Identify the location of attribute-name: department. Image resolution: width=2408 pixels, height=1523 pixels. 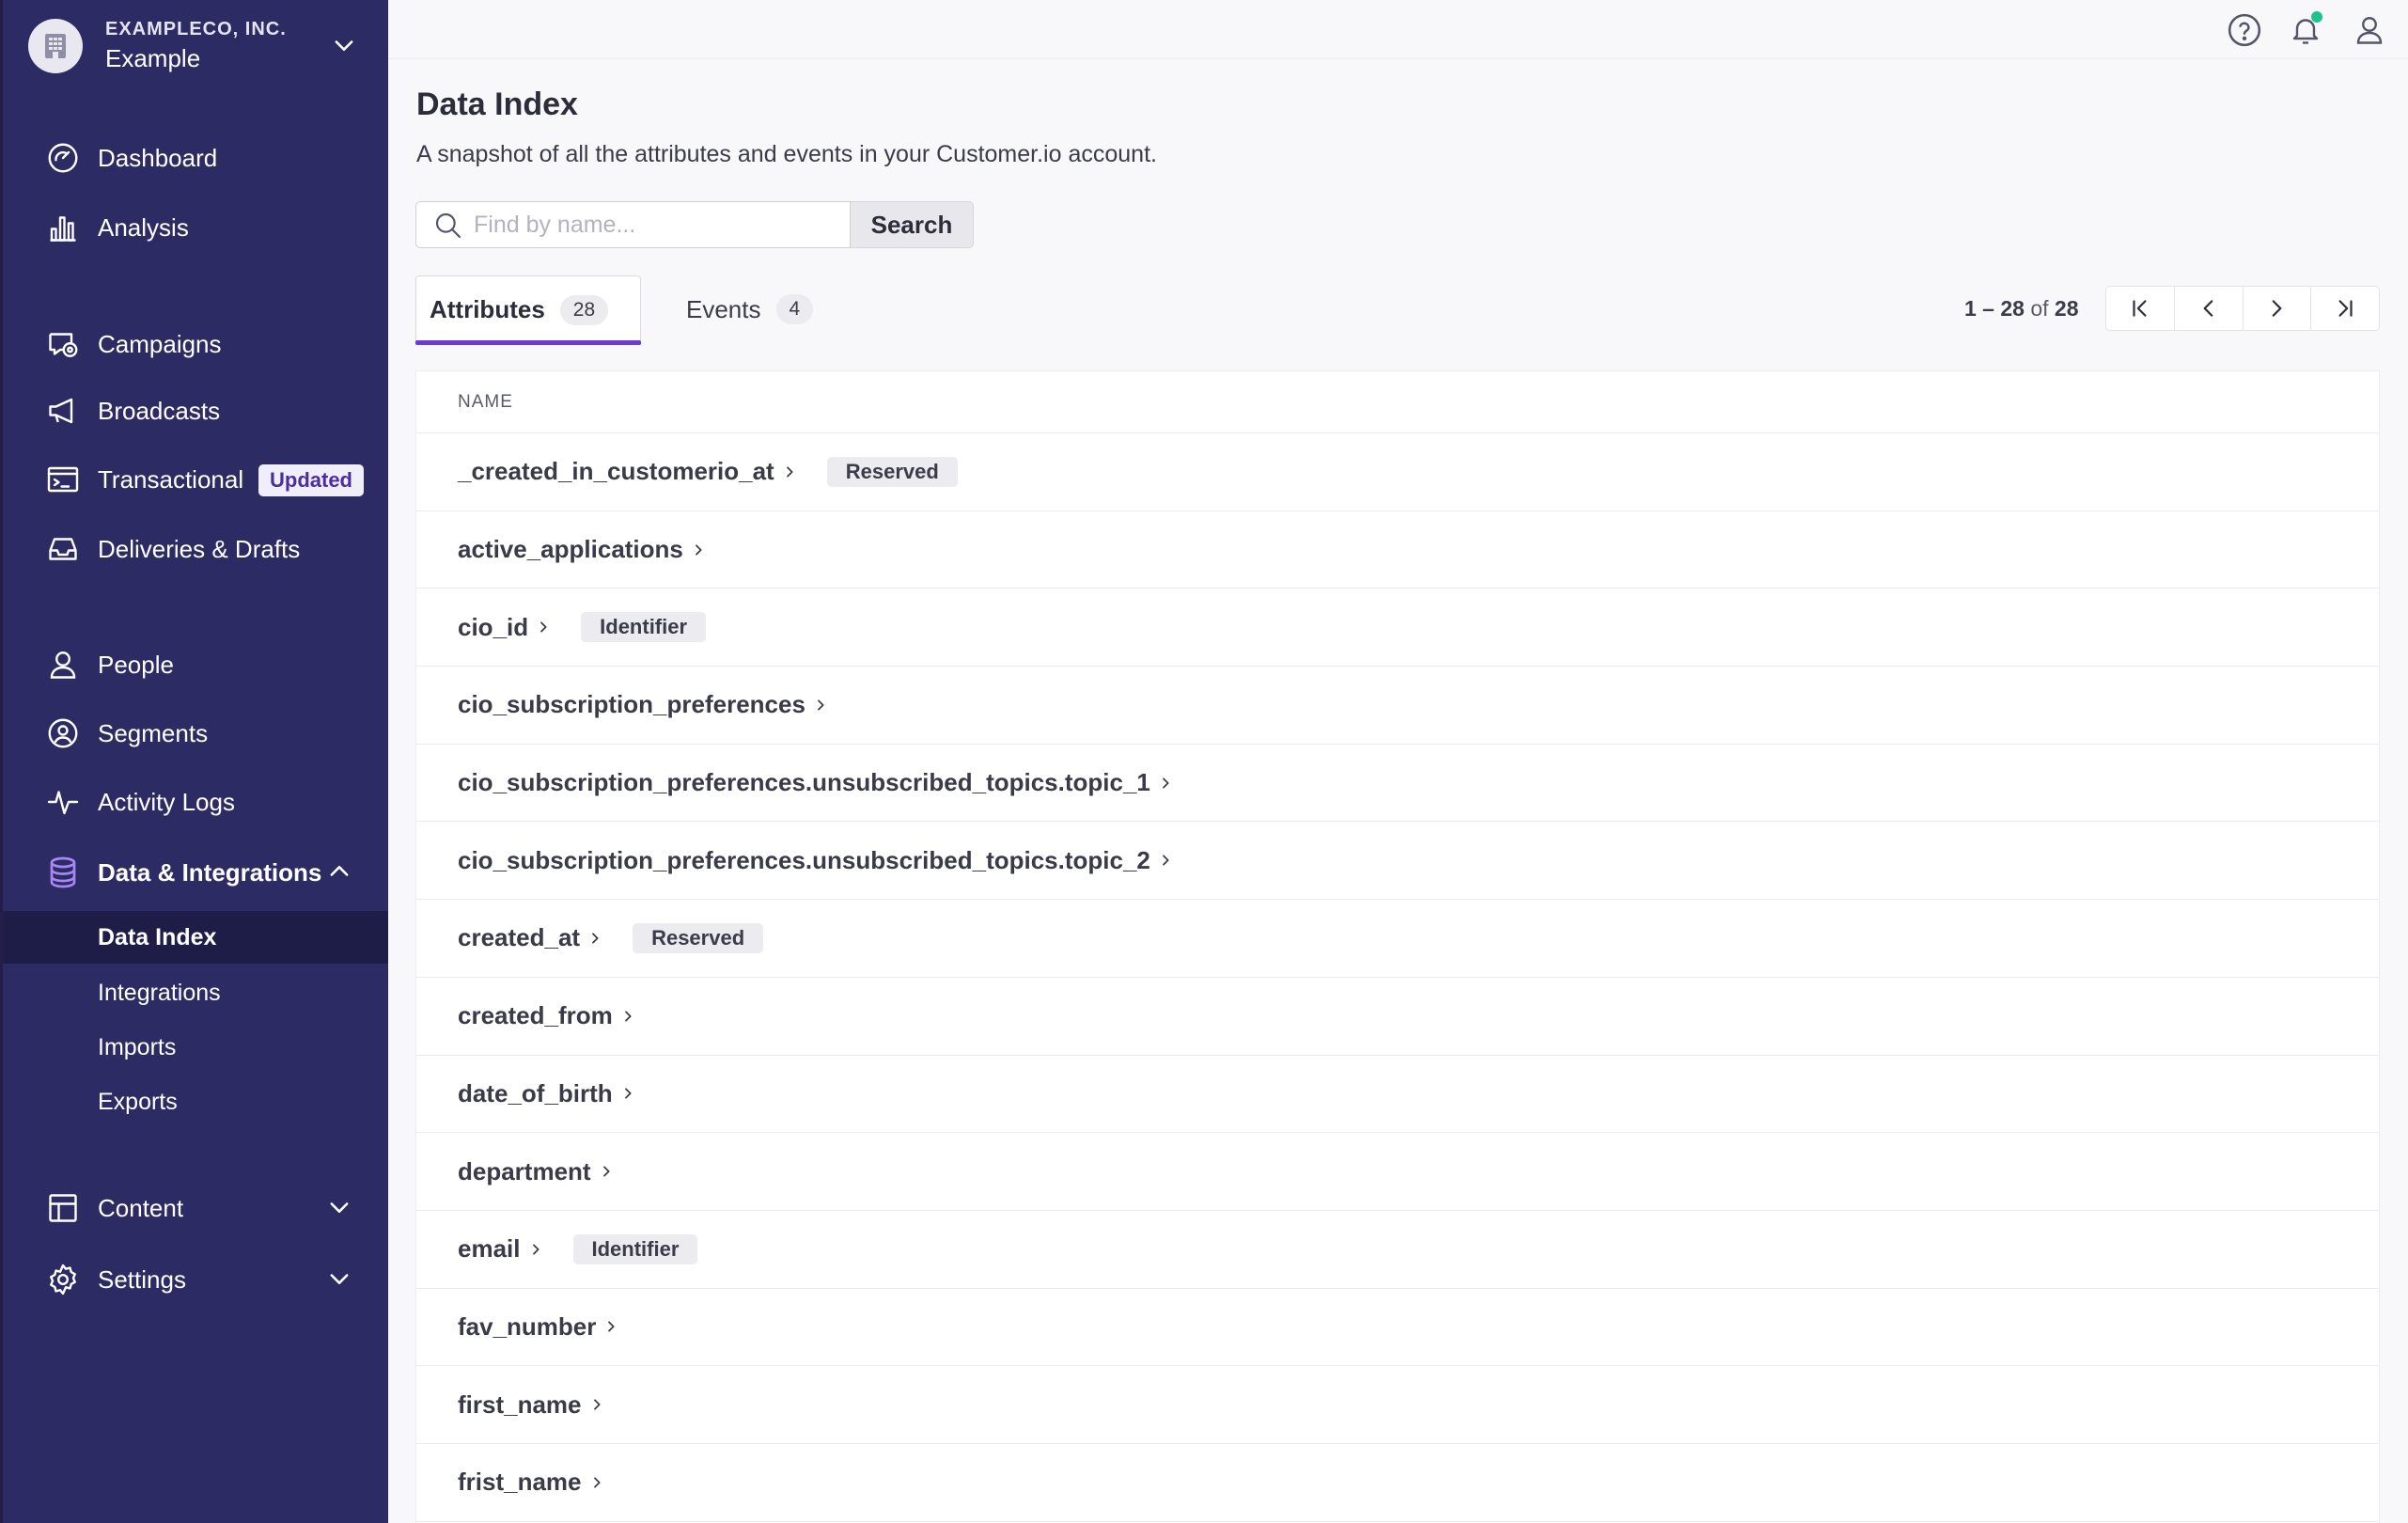
(524, 1171).